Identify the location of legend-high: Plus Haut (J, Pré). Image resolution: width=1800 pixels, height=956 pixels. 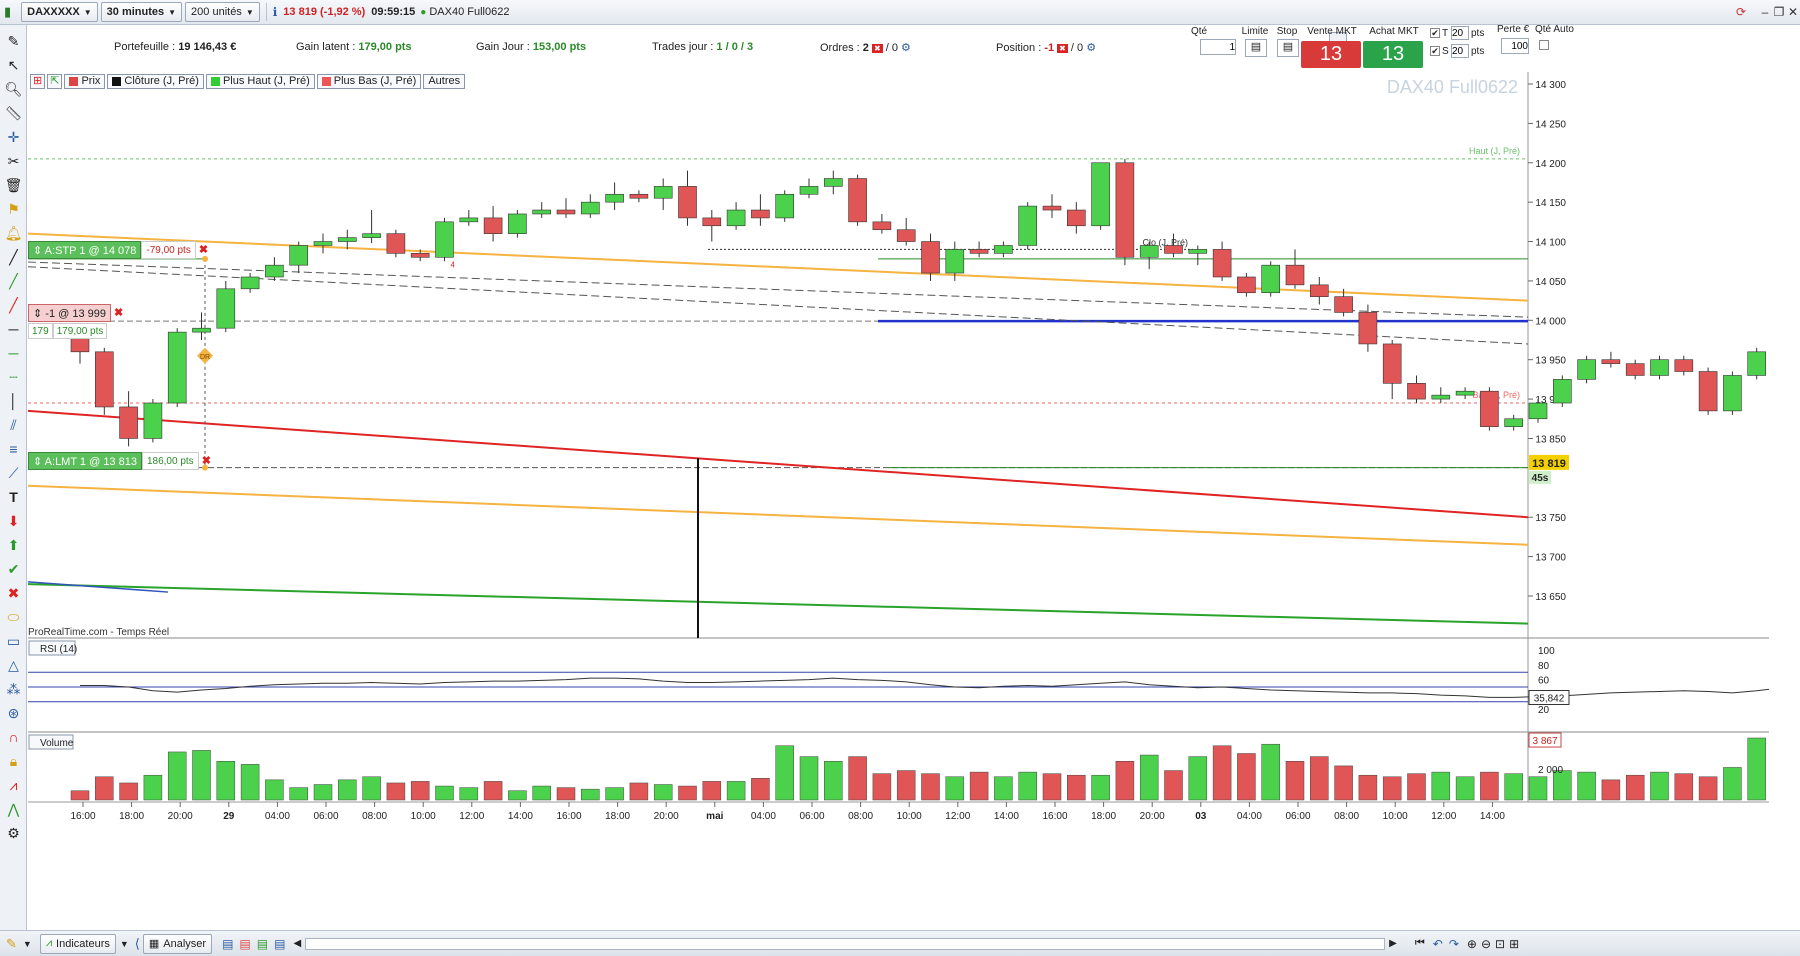
(260, 81).